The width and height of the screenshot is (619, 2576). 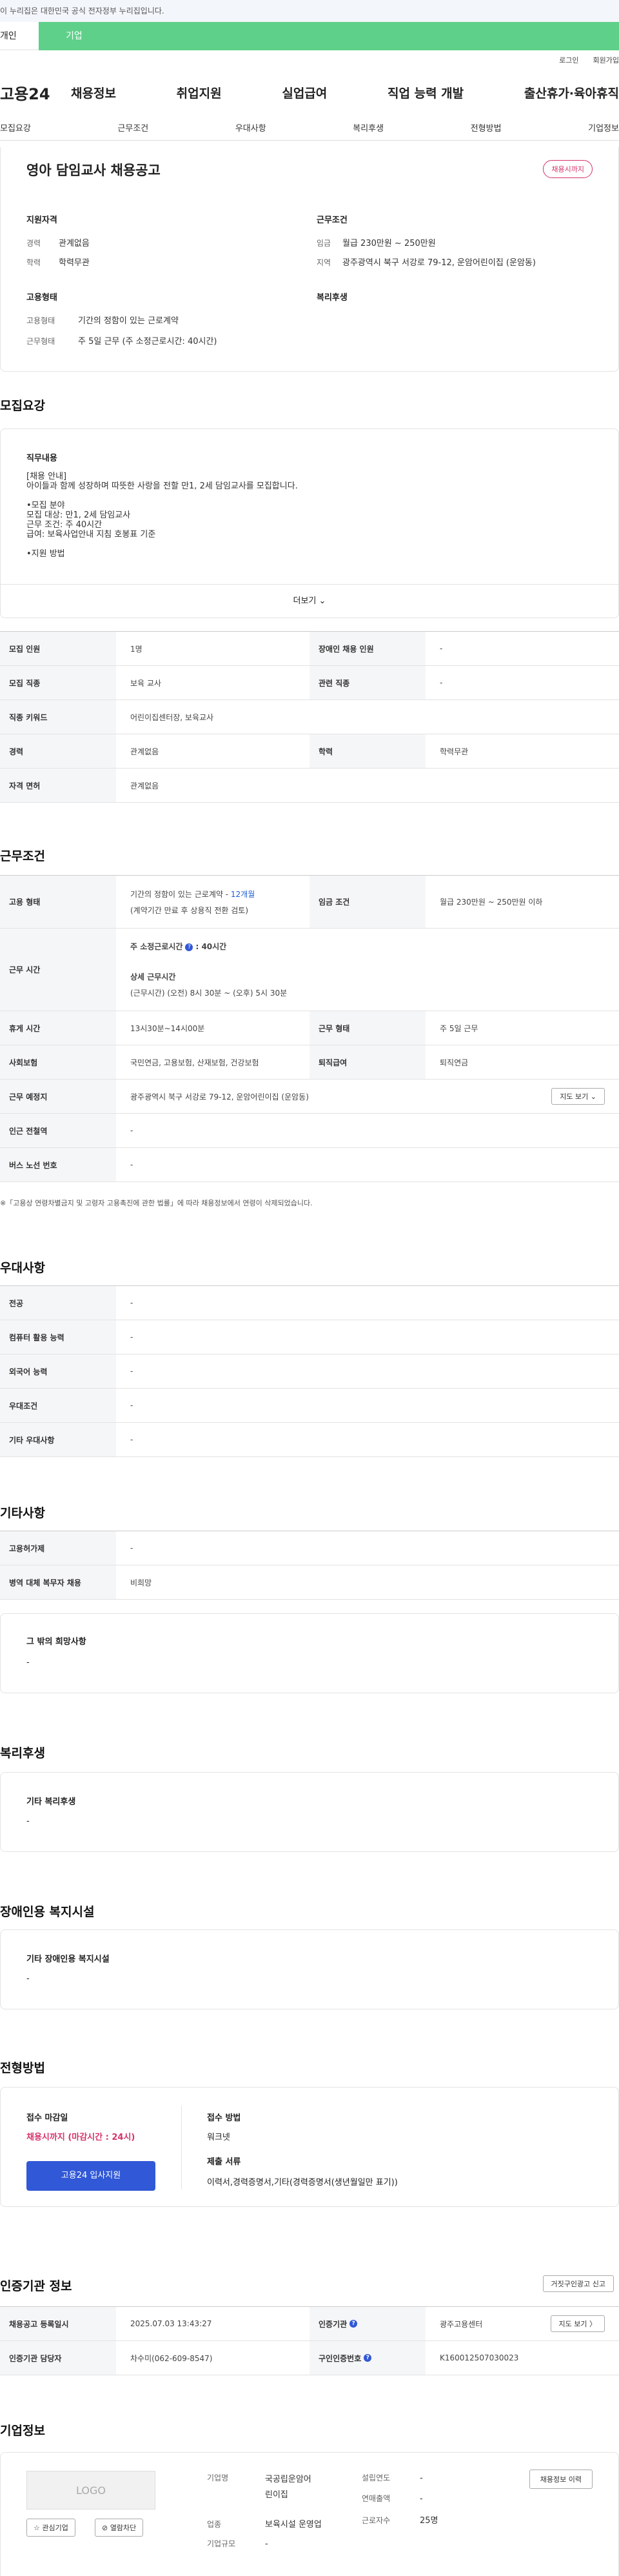 What do you see at coordinates (461, 2324) in the screenshot?
I see `agency-value: 광주고용센터` at bounding box center [461, 2324].